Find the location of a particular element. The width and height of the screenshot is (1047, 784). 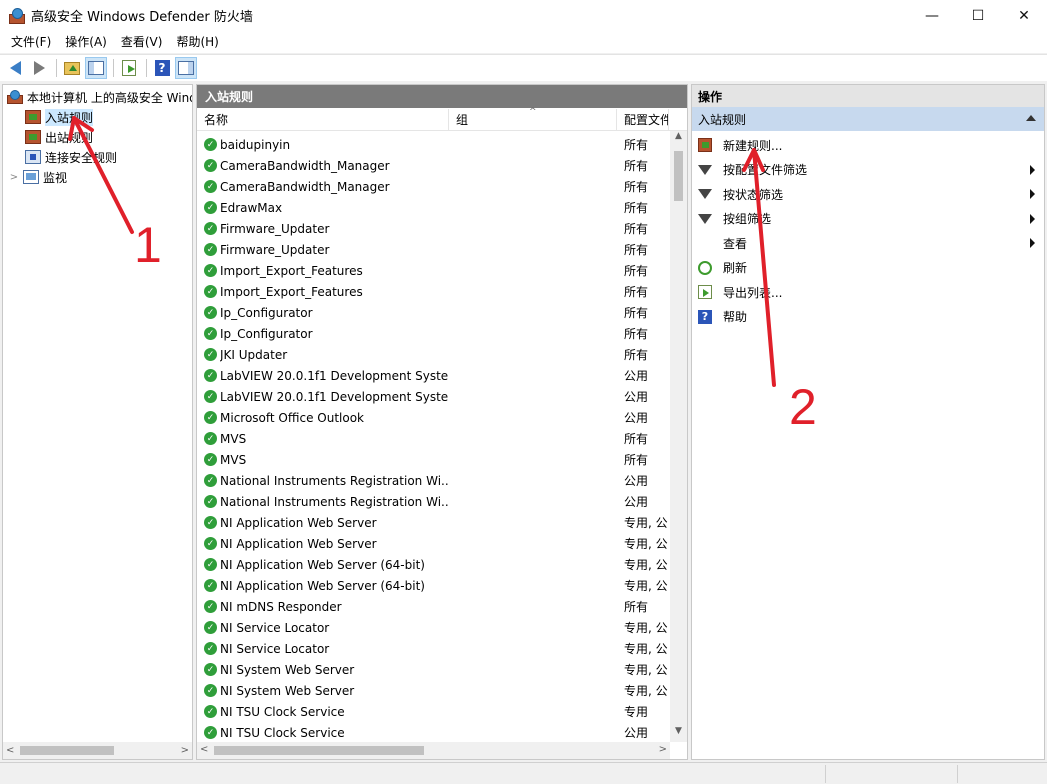

table-row: ✓ EdrawMax 所有 is located at coordinates (433, 207).